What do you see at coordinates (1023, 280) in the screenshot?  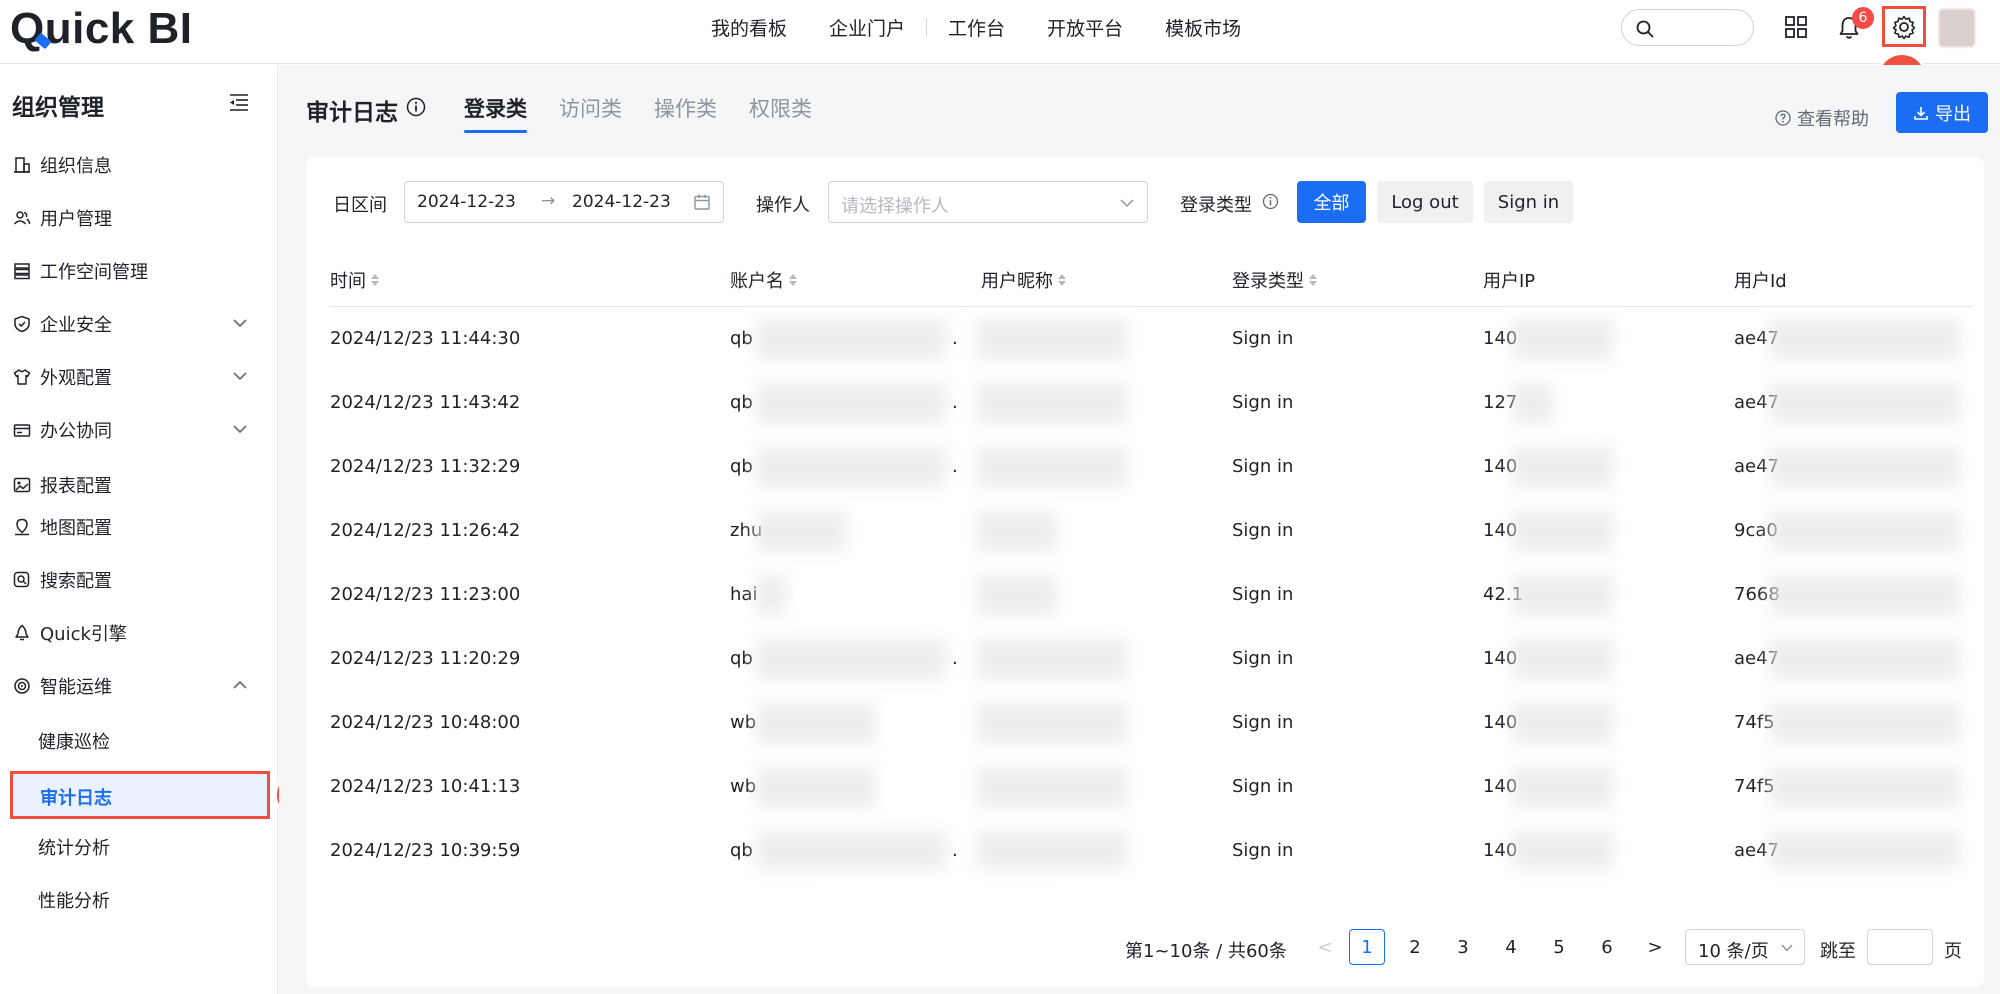 I see `column-nickname: 用户昵称` at bounding box center [1023, 280].